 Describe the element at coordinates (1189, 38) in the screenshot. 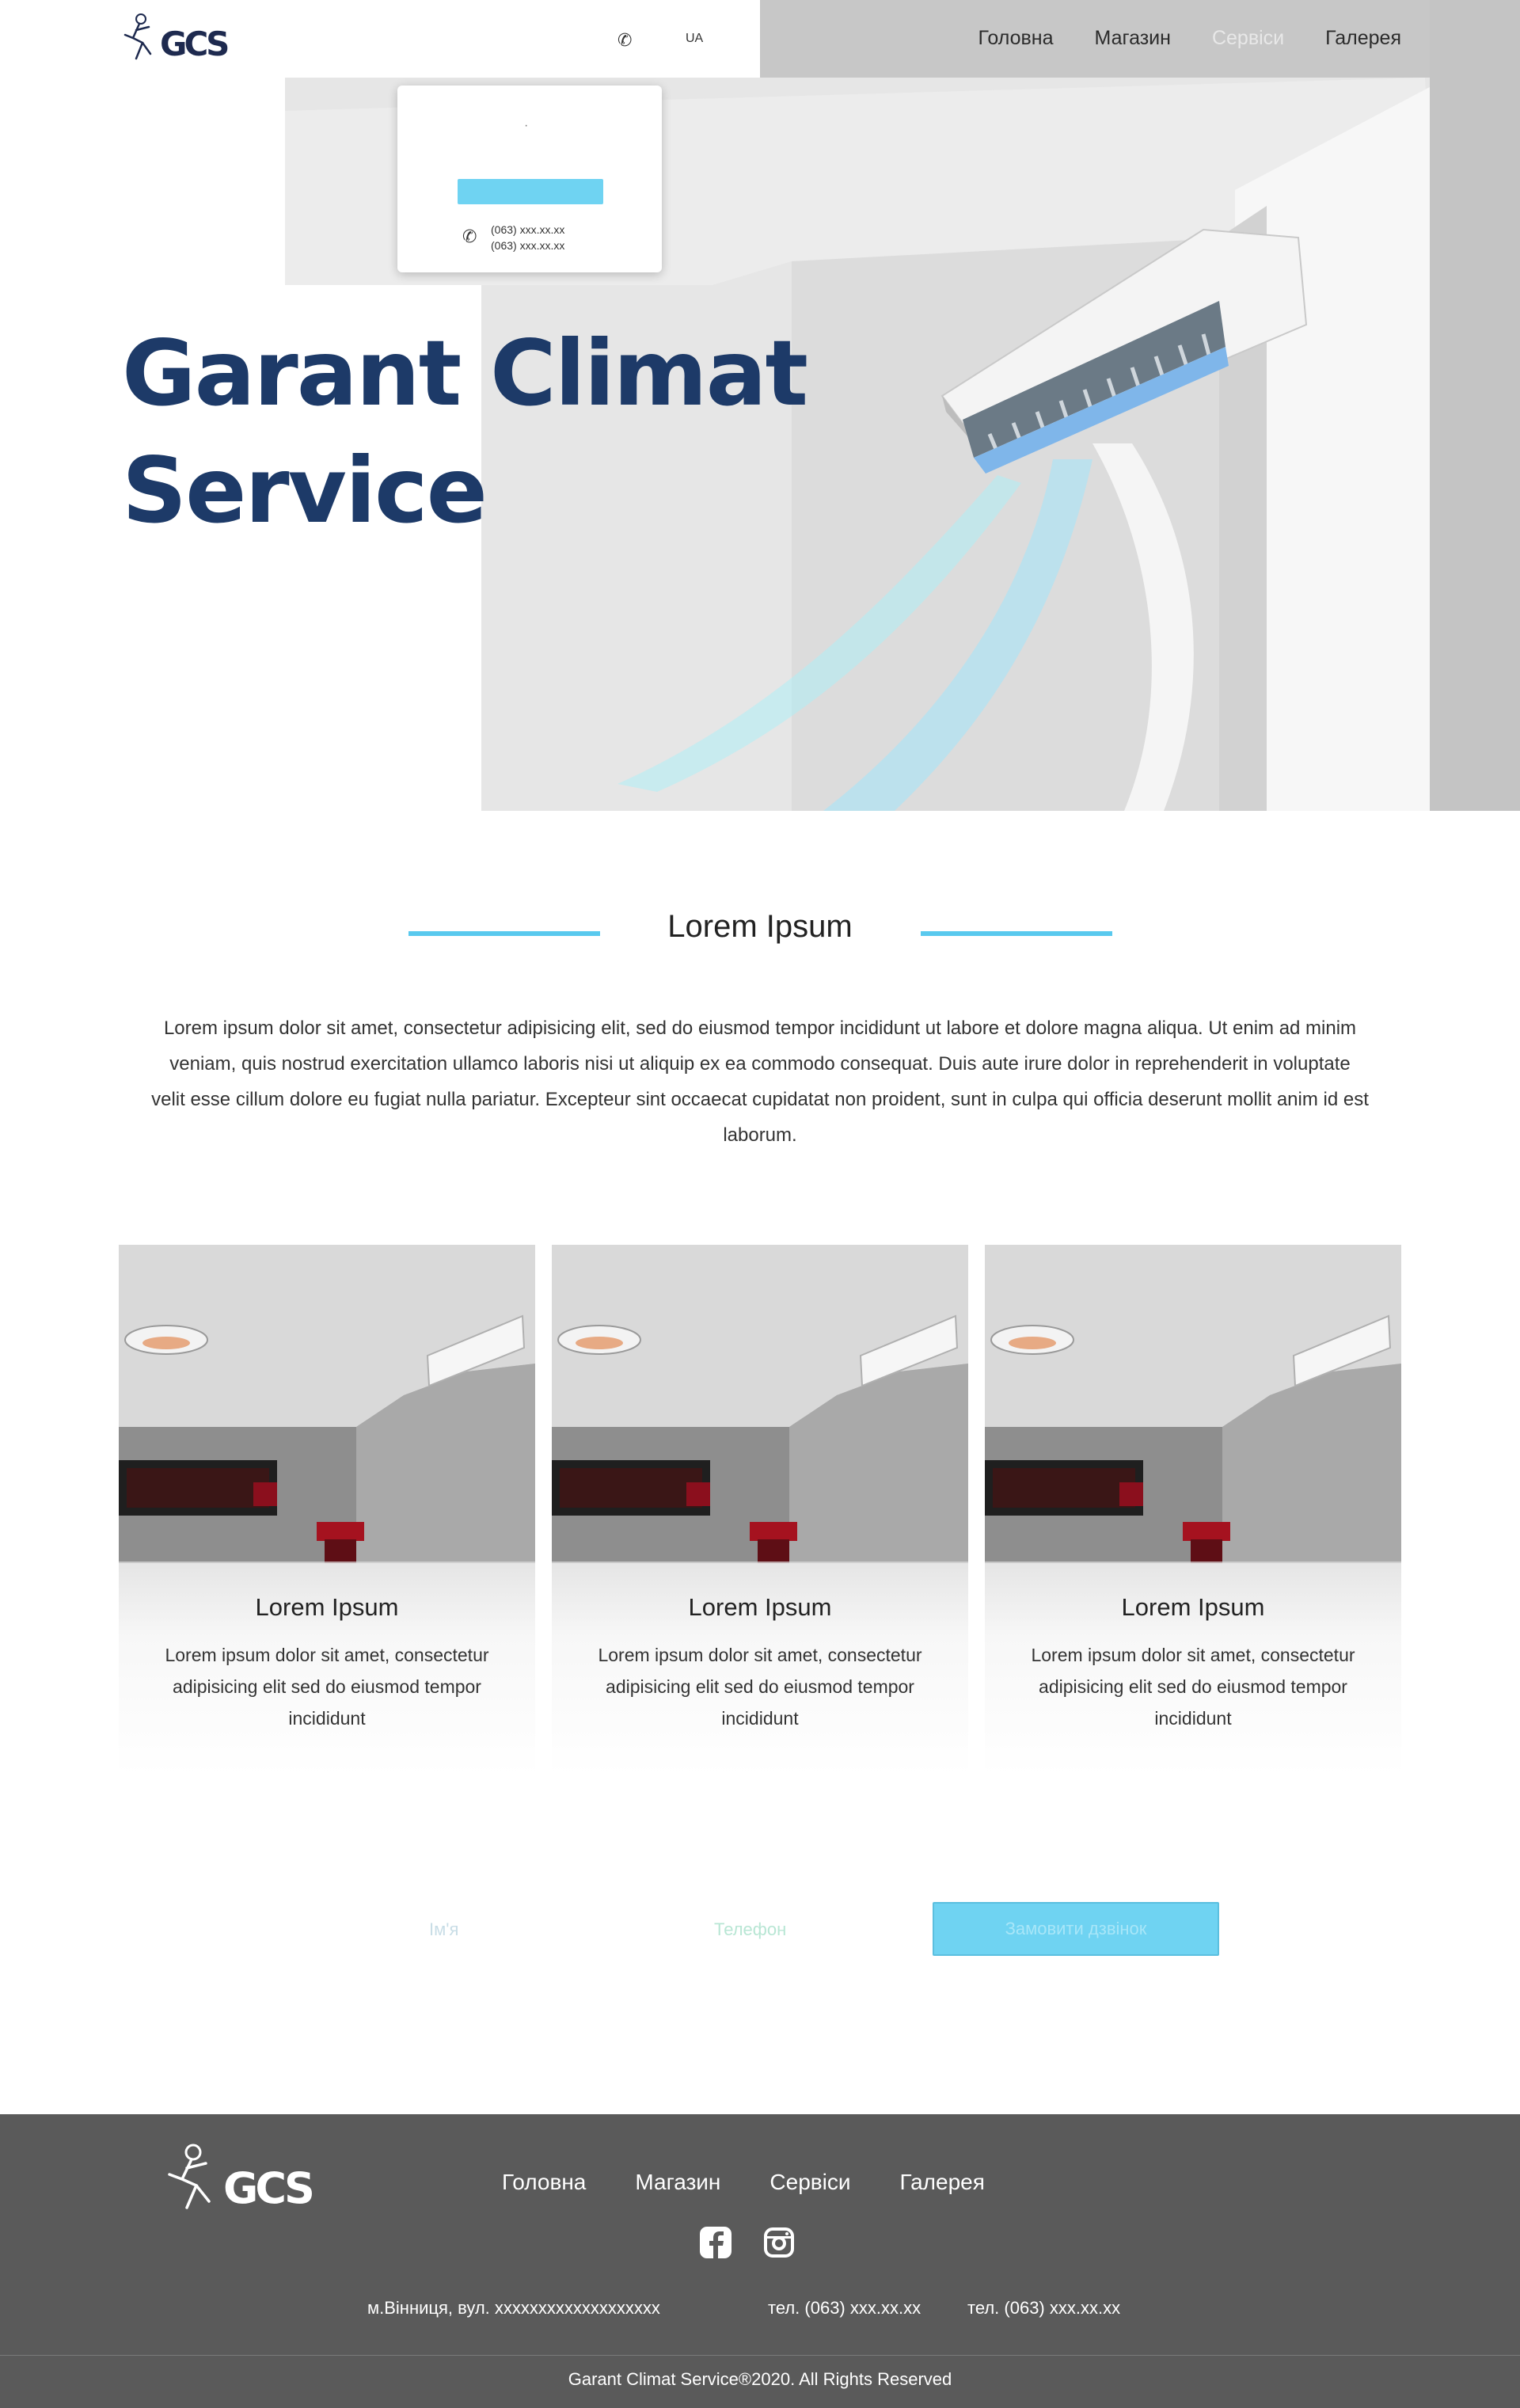

I see `main-nav: Головна Магазин Сервіси Галерея` at that location.